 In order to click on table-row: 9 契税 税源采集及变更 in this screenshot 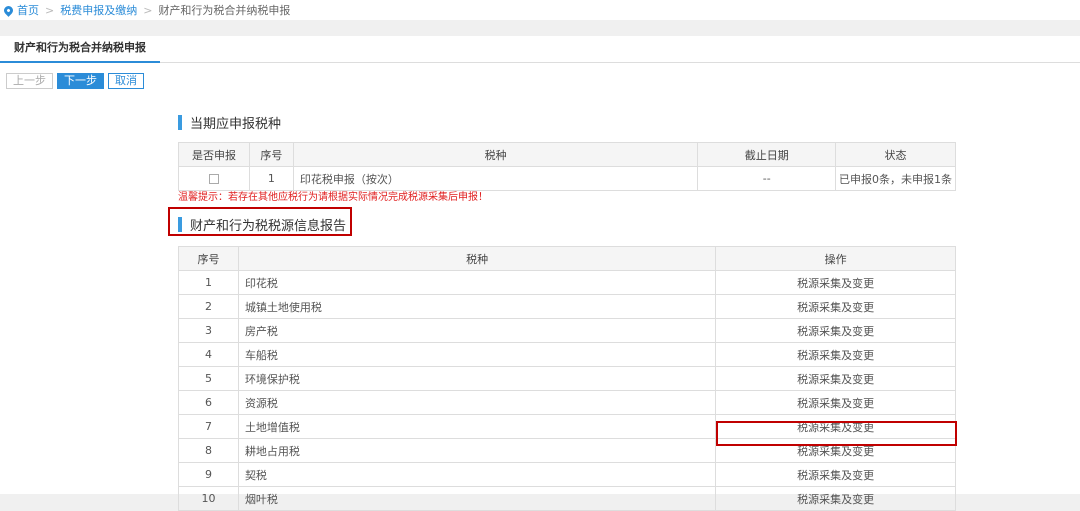, I will do `click(567, 474)`.